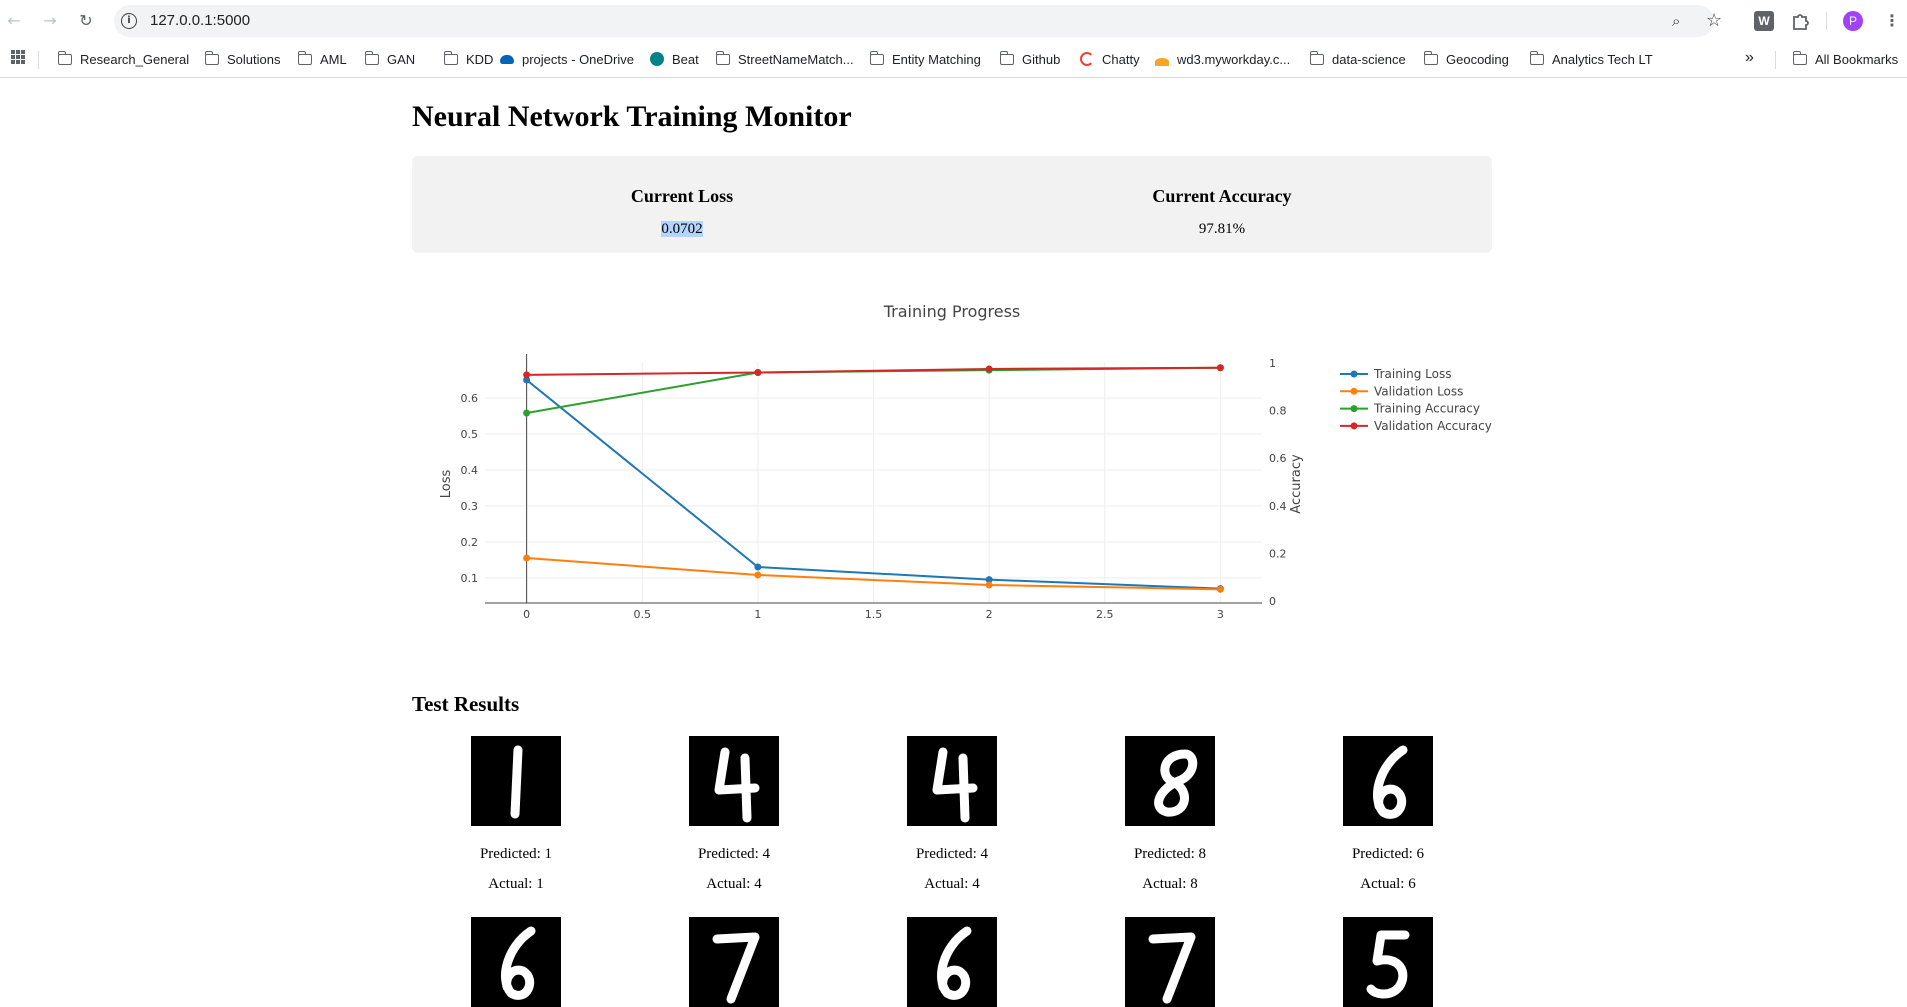  Describe the element at coordinates (446, 484) in the screenshot. I see `y-axis-title: Loss` at that location.